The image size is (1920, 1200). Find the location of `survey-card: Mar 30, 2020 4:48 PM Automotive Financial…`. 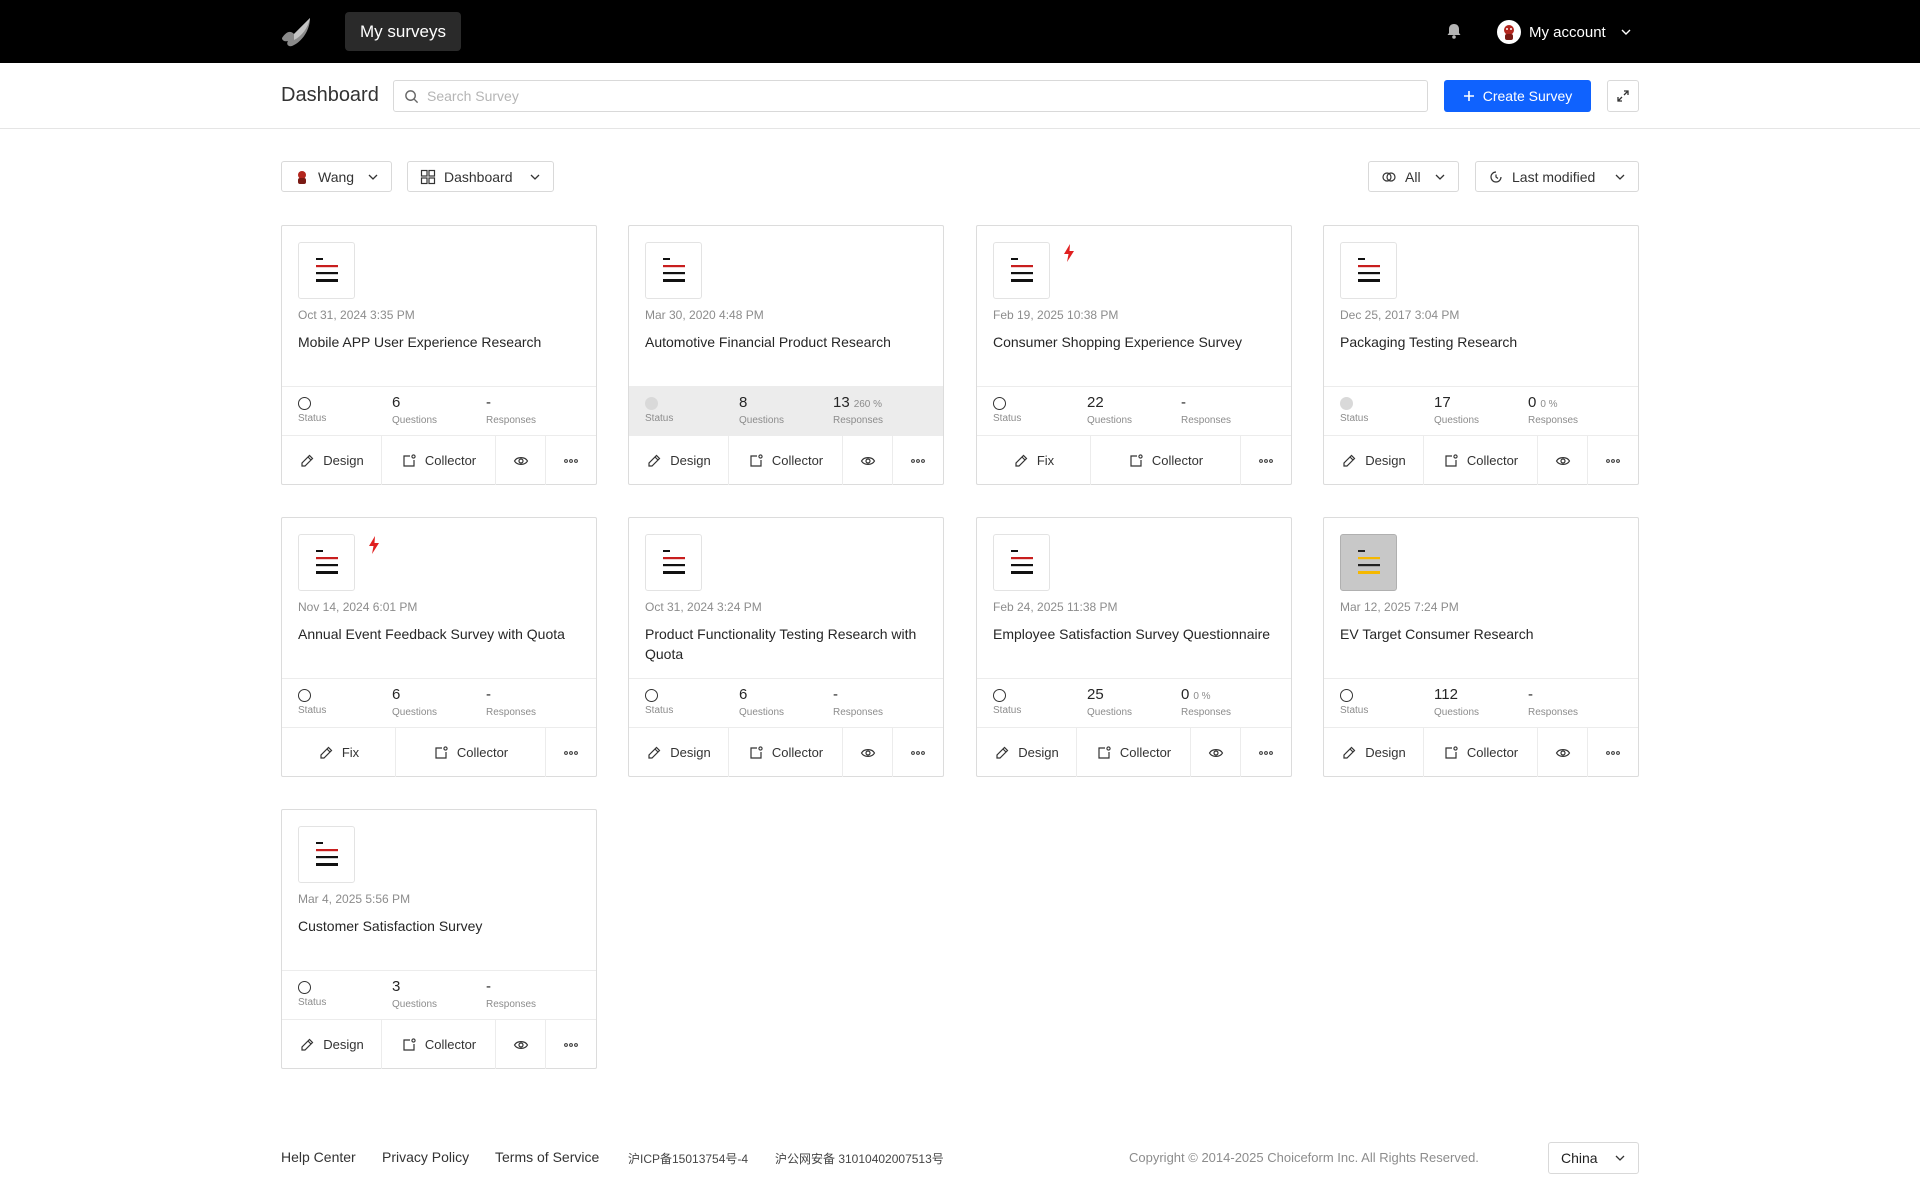

survey-card: Mar 30, 2020 4:48 PM Automotive Financial… is located at coordinates (786, 355).